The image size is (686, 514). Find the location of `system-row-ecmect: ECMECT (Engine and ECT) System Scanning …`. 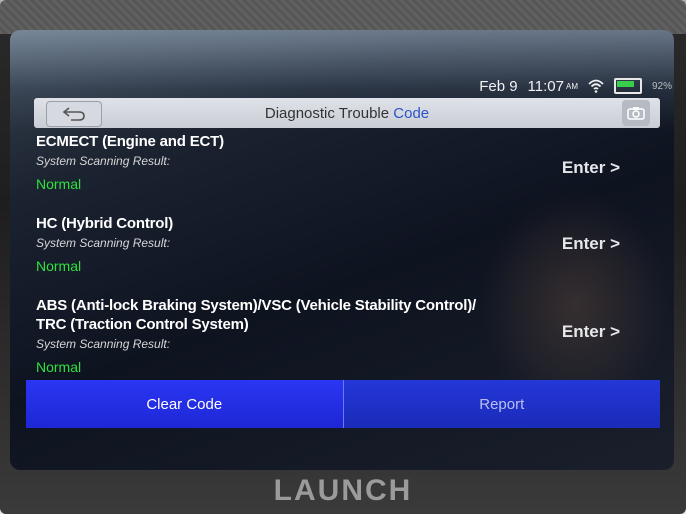

system-row-ecmect: ECMECT (Engine and ECT) System Scanning … is located at coordinates (348, 162).